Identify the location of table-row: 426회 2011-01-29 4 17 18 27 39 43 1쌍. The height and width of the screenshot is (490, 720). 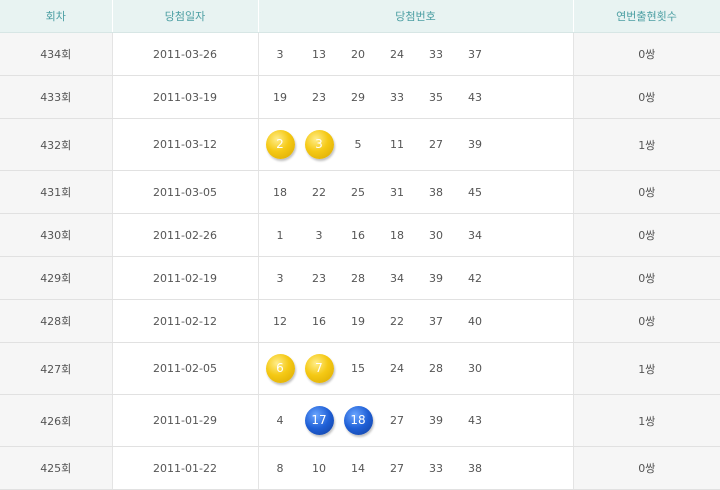
(360, 420).